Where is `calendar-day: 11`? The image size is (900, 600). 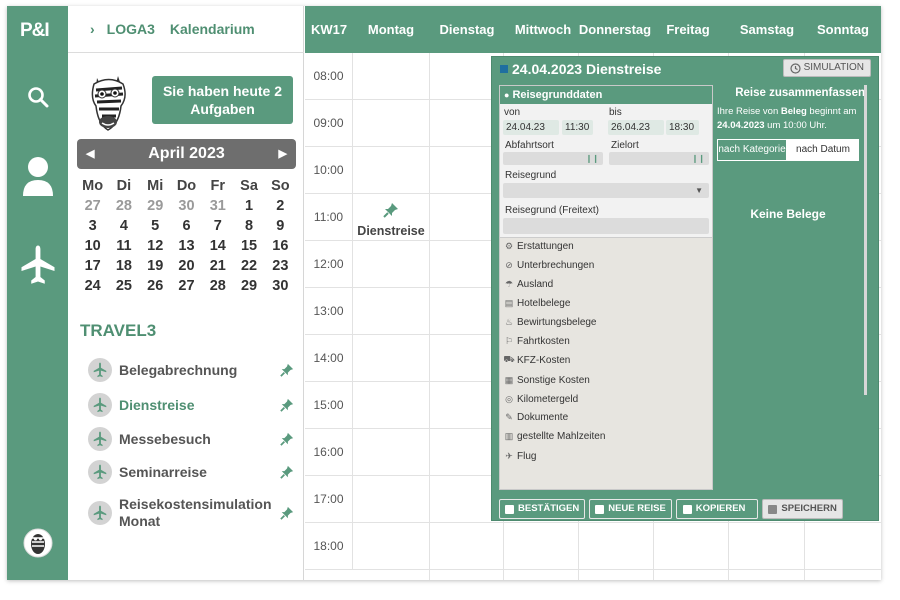
calendar-day: 11 is located at coordinates (123, 246).